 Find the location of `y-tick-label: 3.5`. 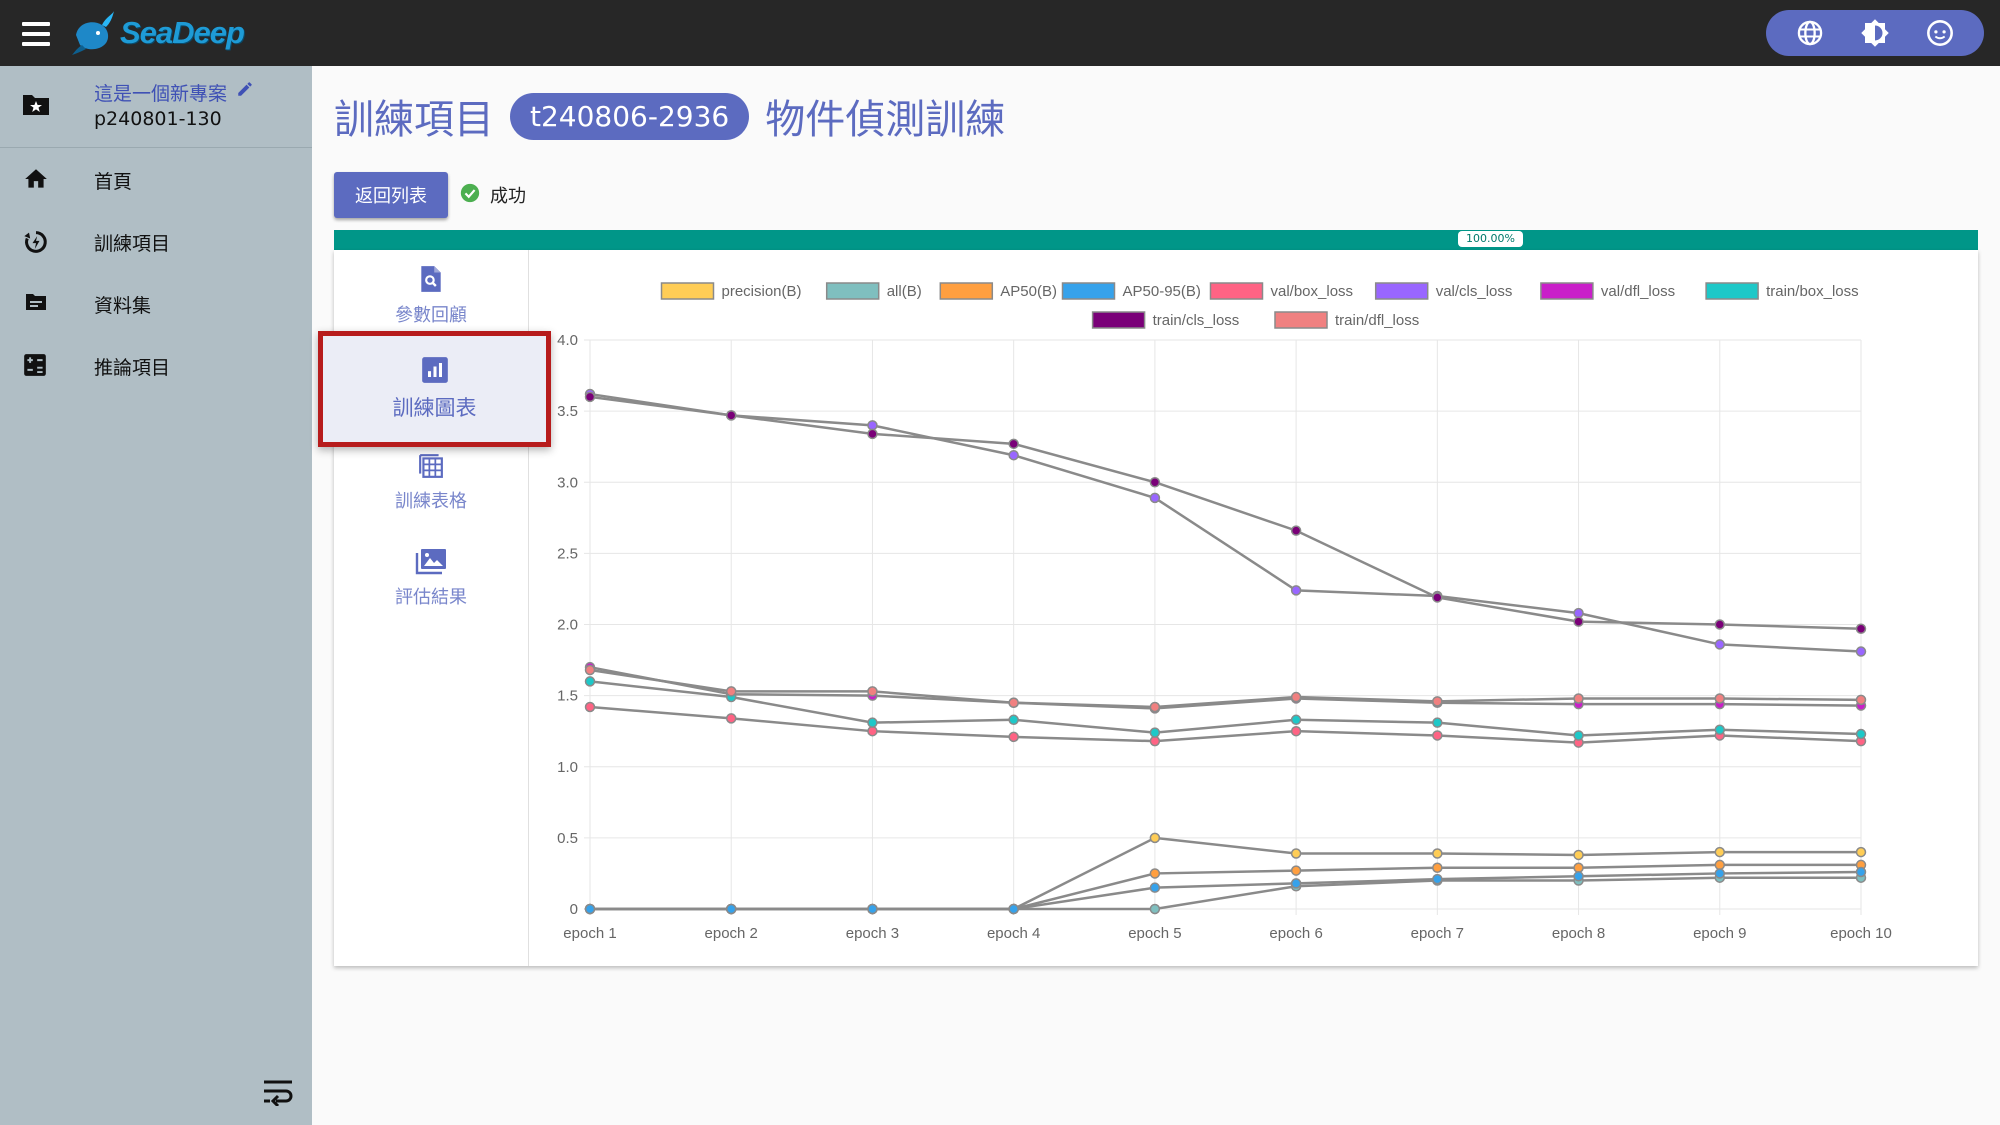

y-tick-label: 3.5 is located at coordinates (567, 411).